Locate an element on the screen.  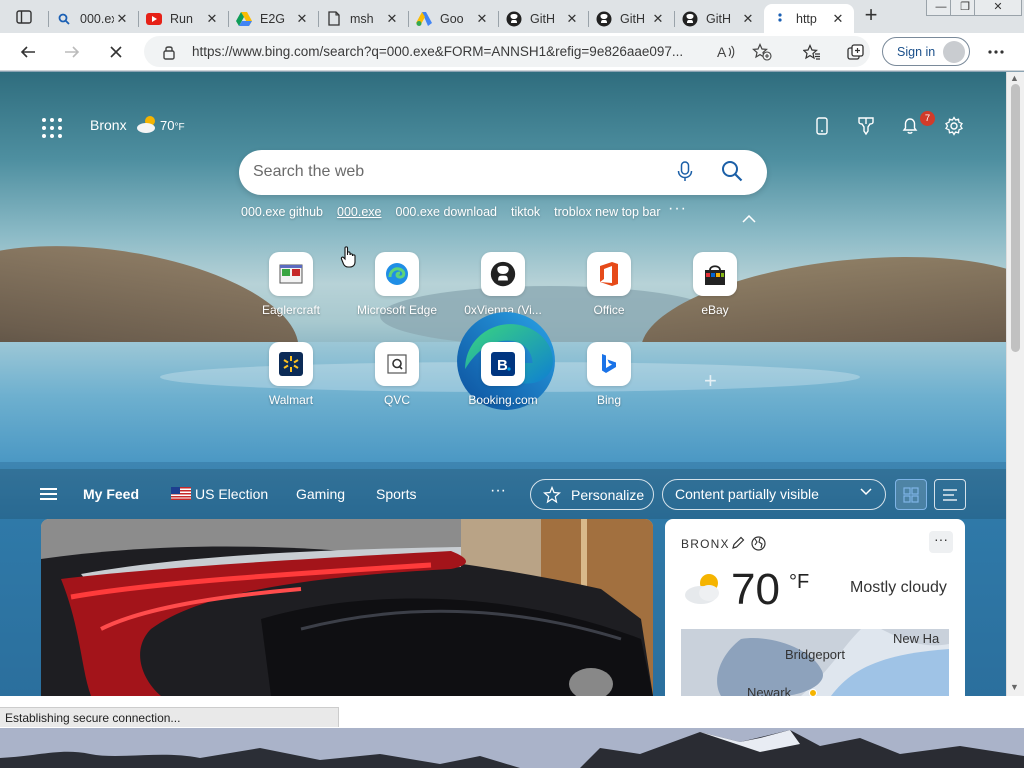
quick-link-ebay: eBay is located at coordinates (715, 284).